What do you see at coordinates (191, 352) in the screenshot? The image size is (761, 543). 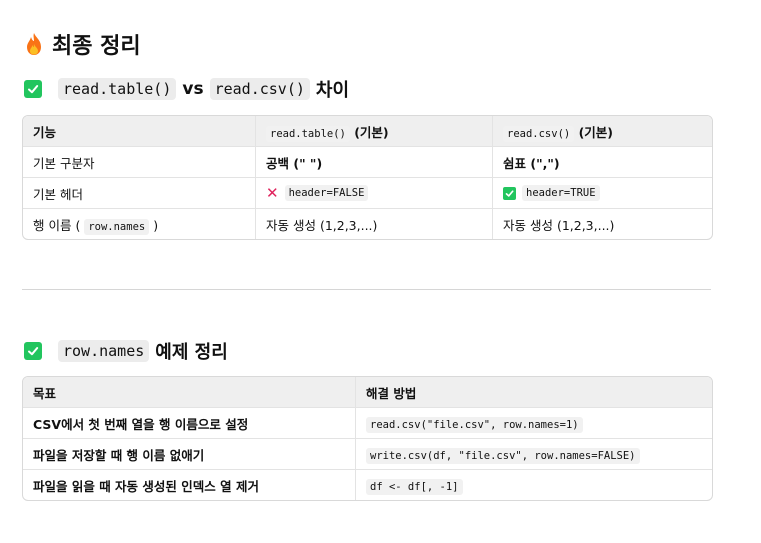 I see `examples-label: 예제 정리` at bounding box center [191, 352].